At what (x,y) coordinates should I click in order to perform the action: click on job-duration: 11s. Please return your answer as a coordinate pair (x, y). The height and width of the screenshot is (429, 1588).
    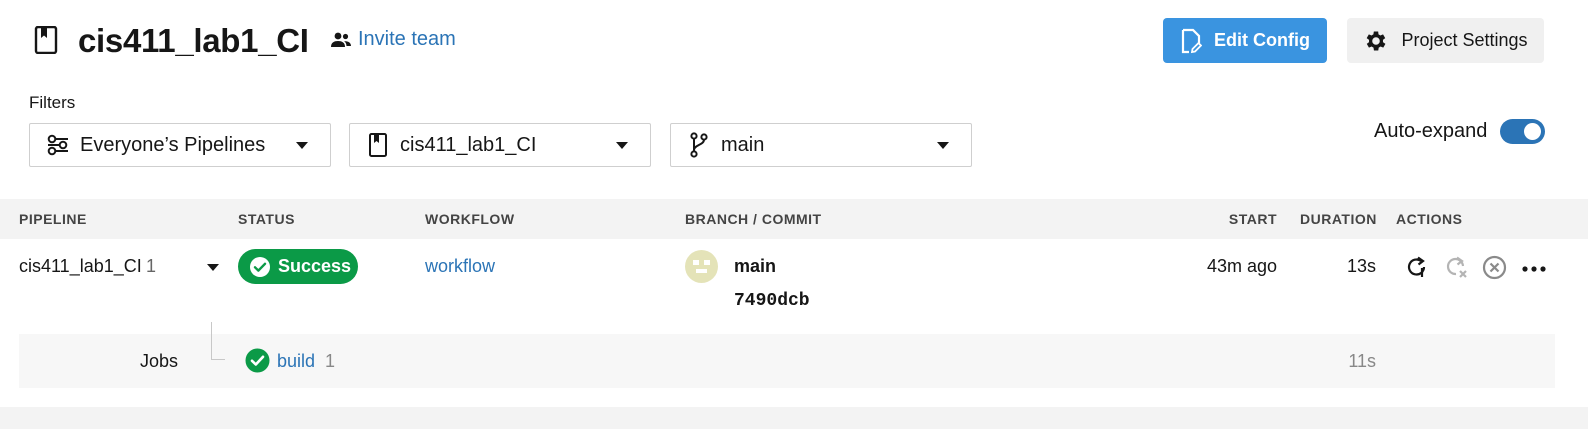
    Looking at the image, I should click on (1362, 361).